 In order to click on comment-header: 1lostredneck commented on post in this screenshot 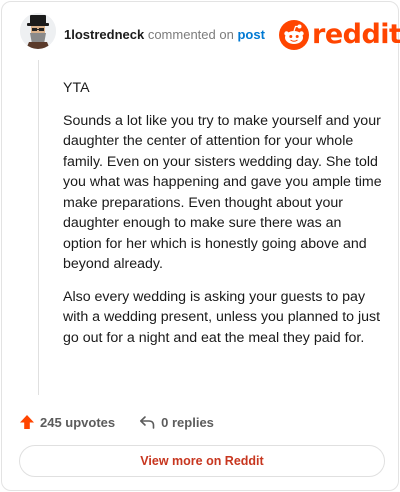, I will do `click(164, 35)`.